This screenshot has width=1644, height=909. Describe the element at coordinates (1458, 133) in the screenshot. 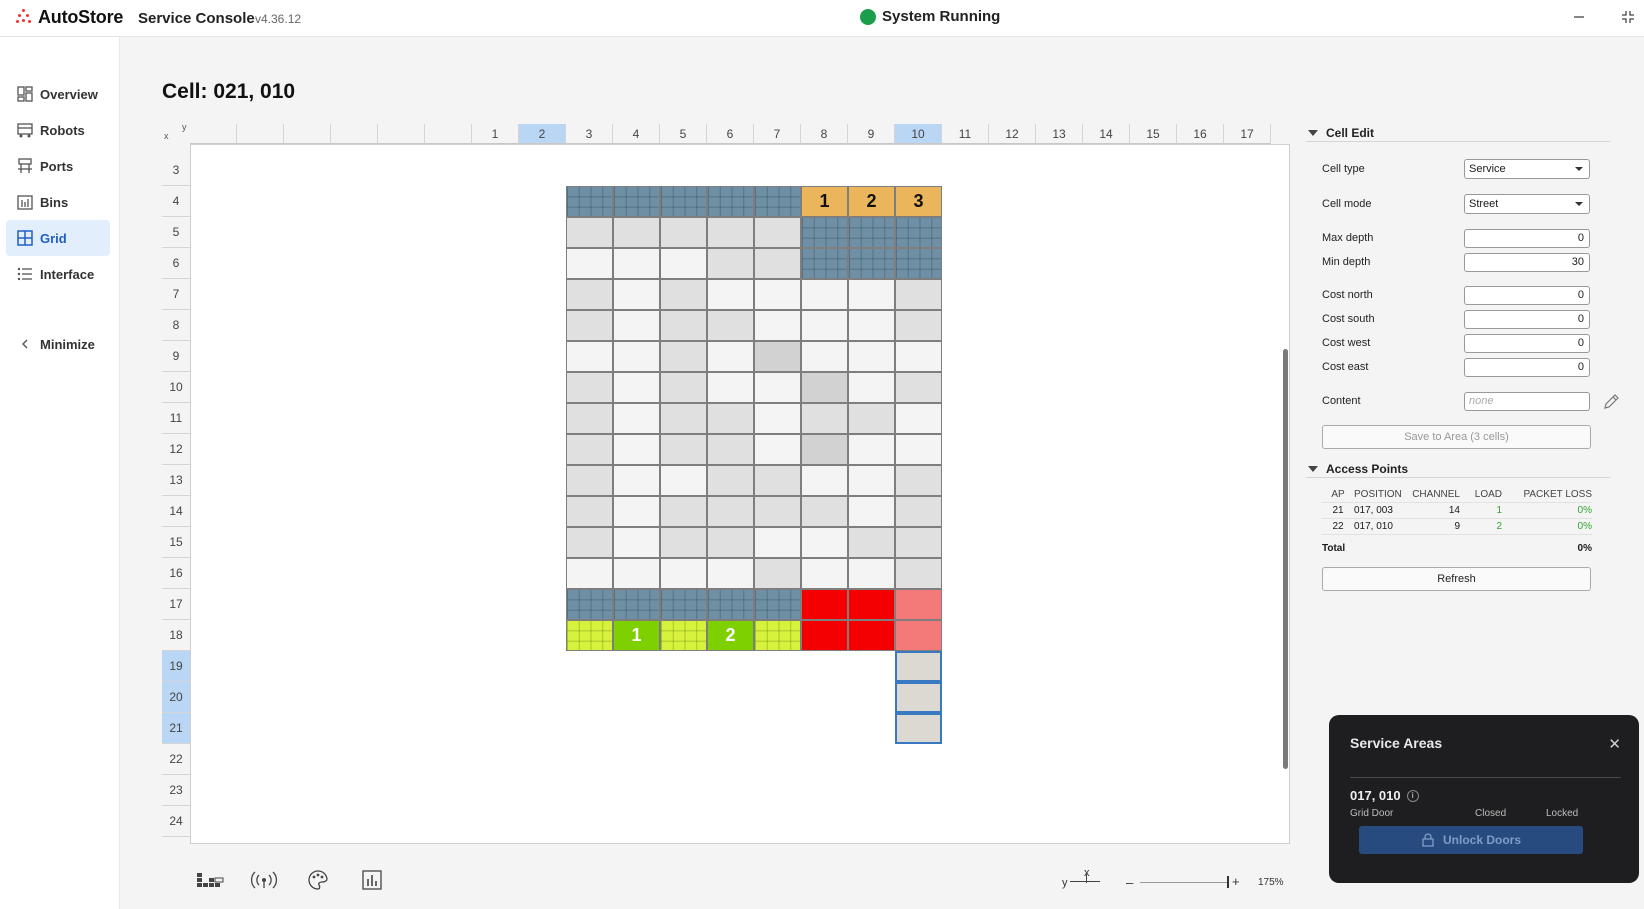

I see `cell-edit-header: Cell Edit` at that location.